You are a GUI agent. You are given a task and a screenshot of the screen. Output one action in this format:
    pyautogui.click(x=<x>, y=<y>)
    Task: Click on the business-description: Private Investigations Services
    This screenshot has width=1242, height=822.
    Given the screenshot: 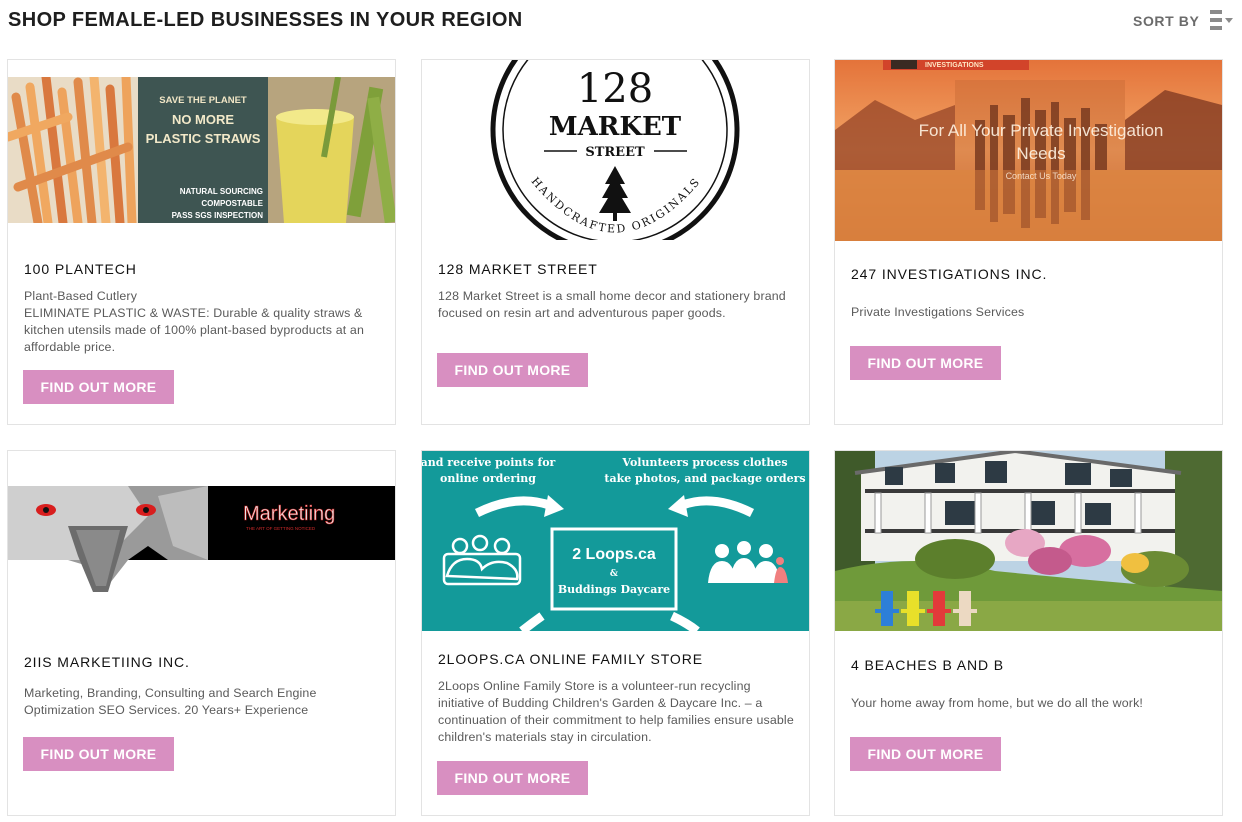 What is the action you would take?
    pyautogui.click(x=938, y=312)
    